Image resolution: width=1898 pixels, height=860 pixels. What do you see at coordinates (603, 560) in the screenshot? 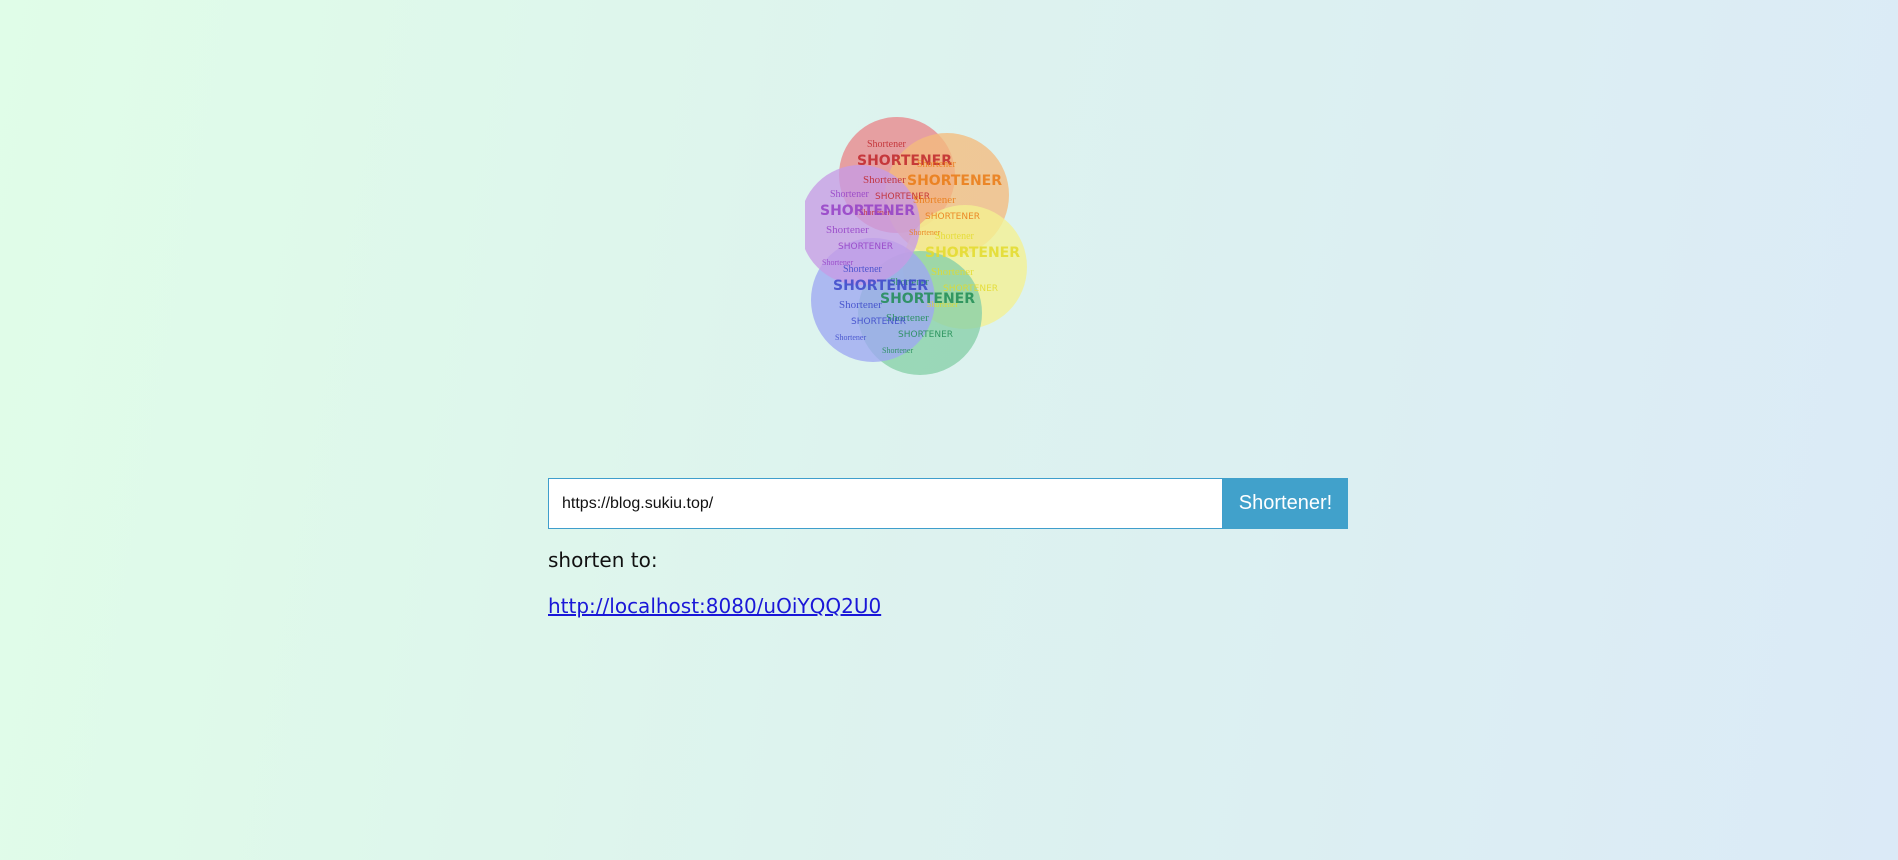
I see `shorten-result-label: shorten to:` at bounding box center [603, 560].